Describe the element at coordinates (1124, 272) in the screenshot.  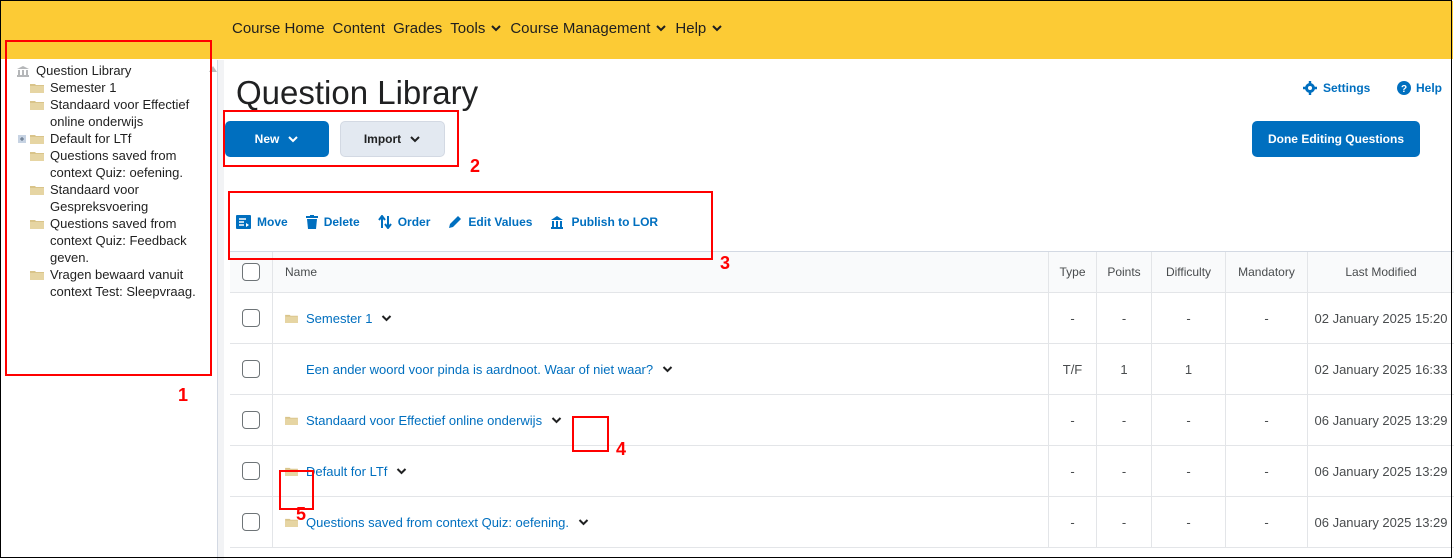
I see `col-points: Points` at that location.